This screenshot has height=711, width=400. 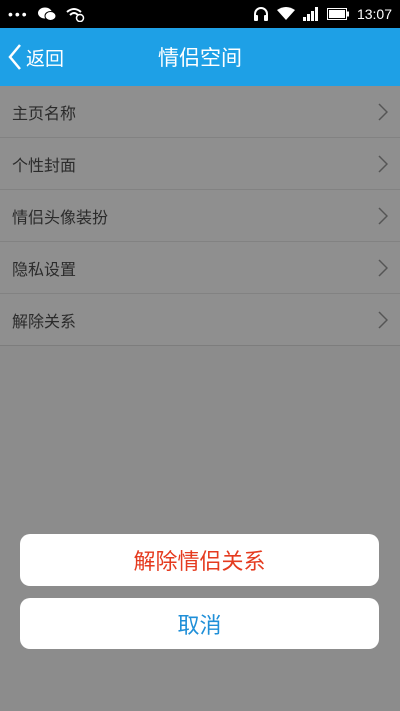 I want to click on cancel-button: 取消, so click(x=199, y=623).